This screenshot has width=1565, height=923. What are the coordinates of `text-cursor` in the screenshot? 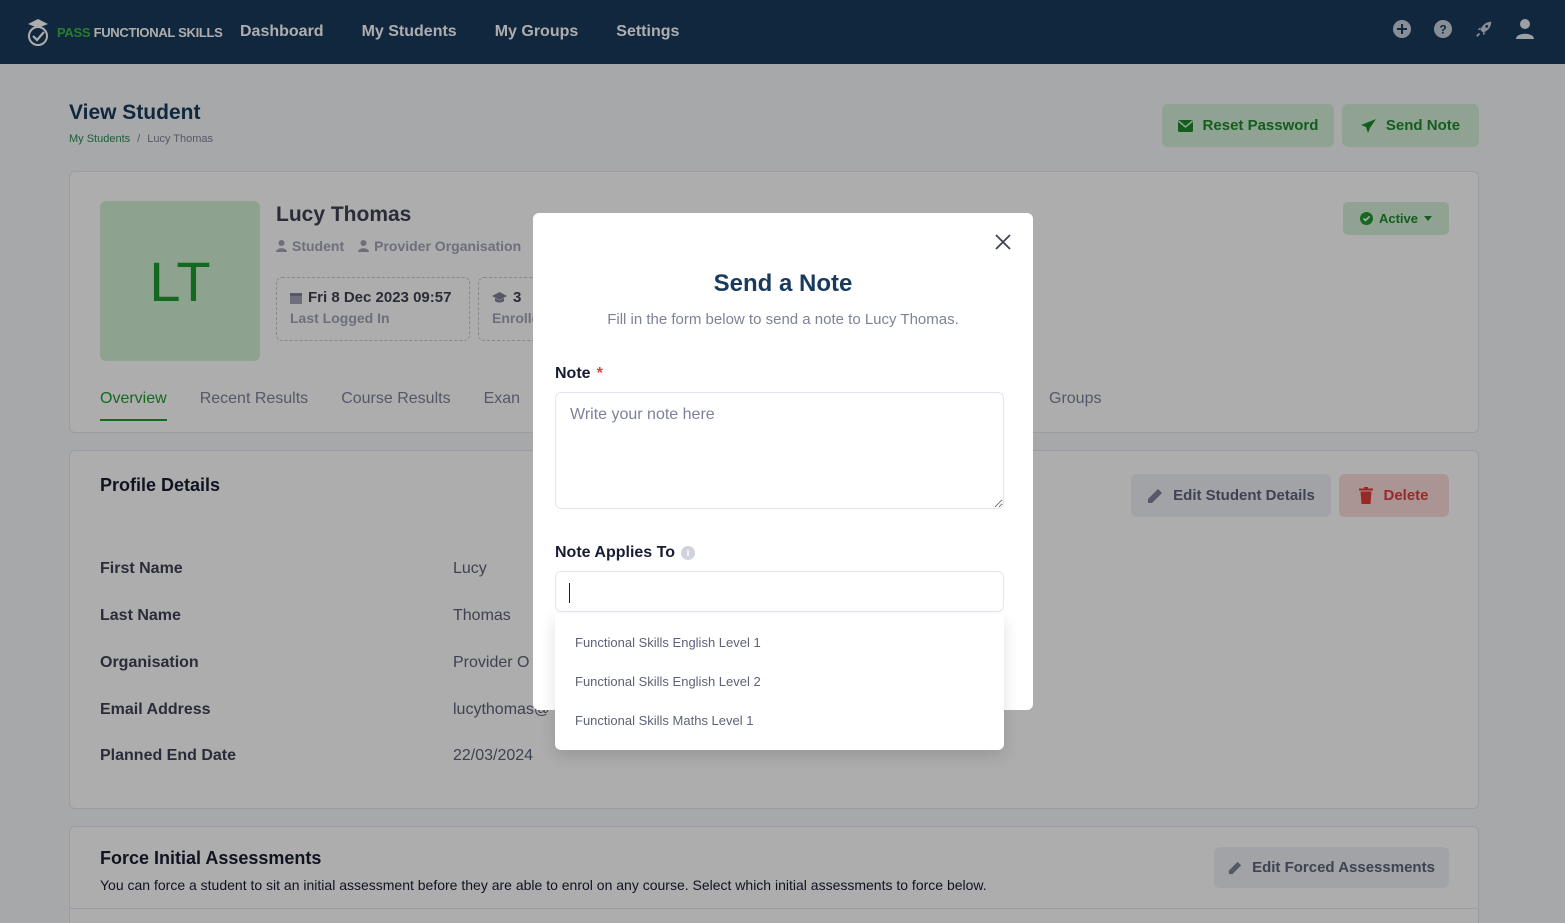 It's located at (569, 593).